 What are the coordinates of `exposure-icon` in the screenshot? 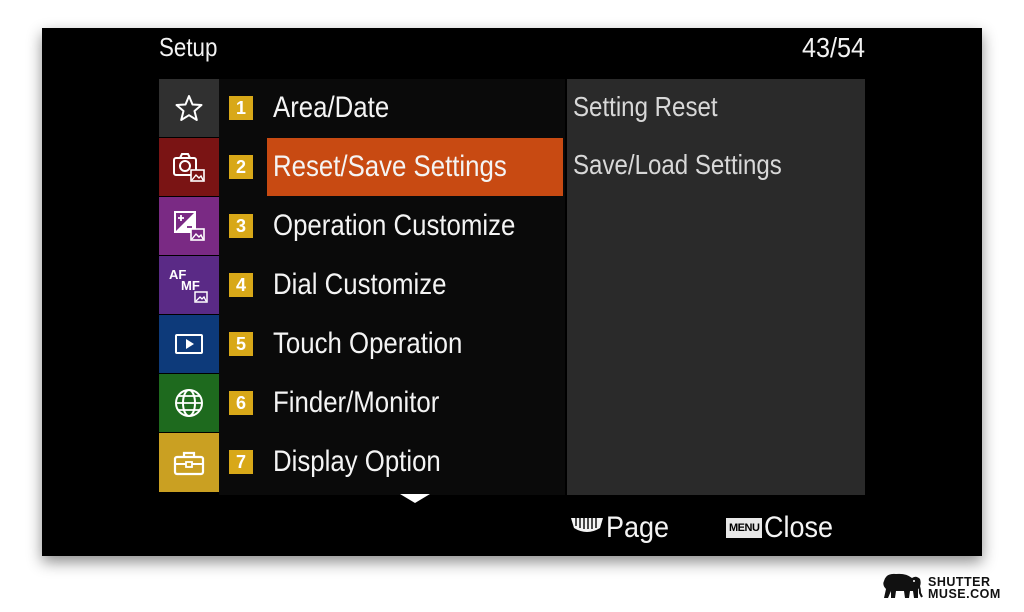 It's located at (189, 226).